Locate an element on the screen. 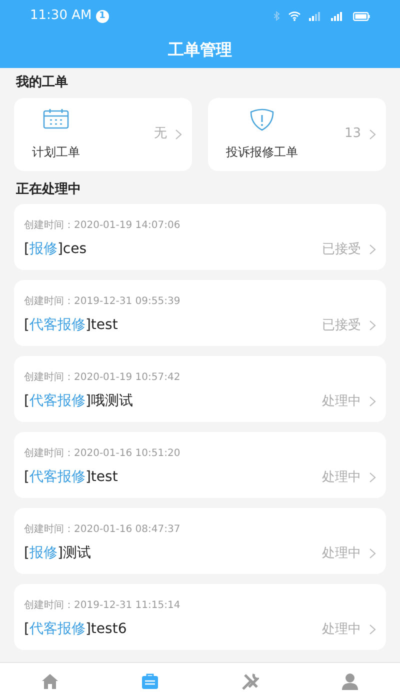  order-card: 创建时间：2019-12-31 11:15:14 [代客报修]test6 处理中 is located at coordinates (200, 617).